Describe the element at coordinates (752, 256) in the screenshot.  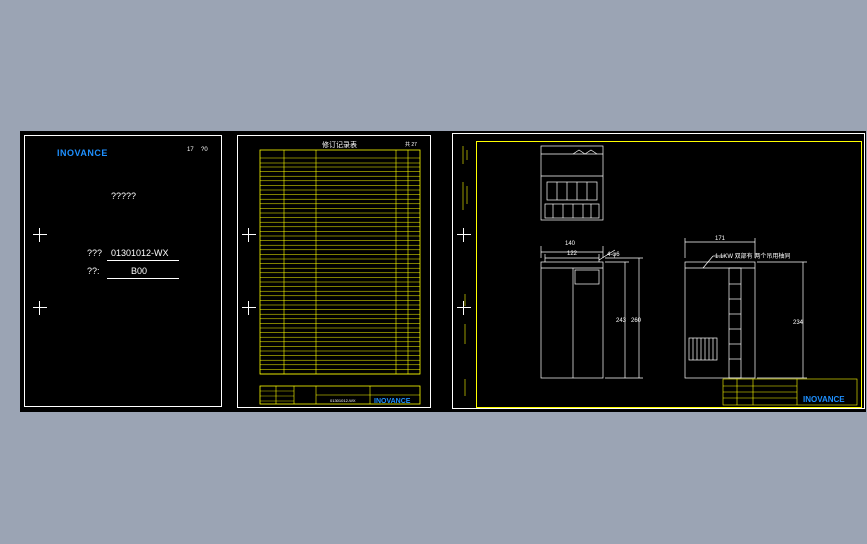
I see `drawing-note: 1.1KW 双部有 两个吊用柚同` at that location.